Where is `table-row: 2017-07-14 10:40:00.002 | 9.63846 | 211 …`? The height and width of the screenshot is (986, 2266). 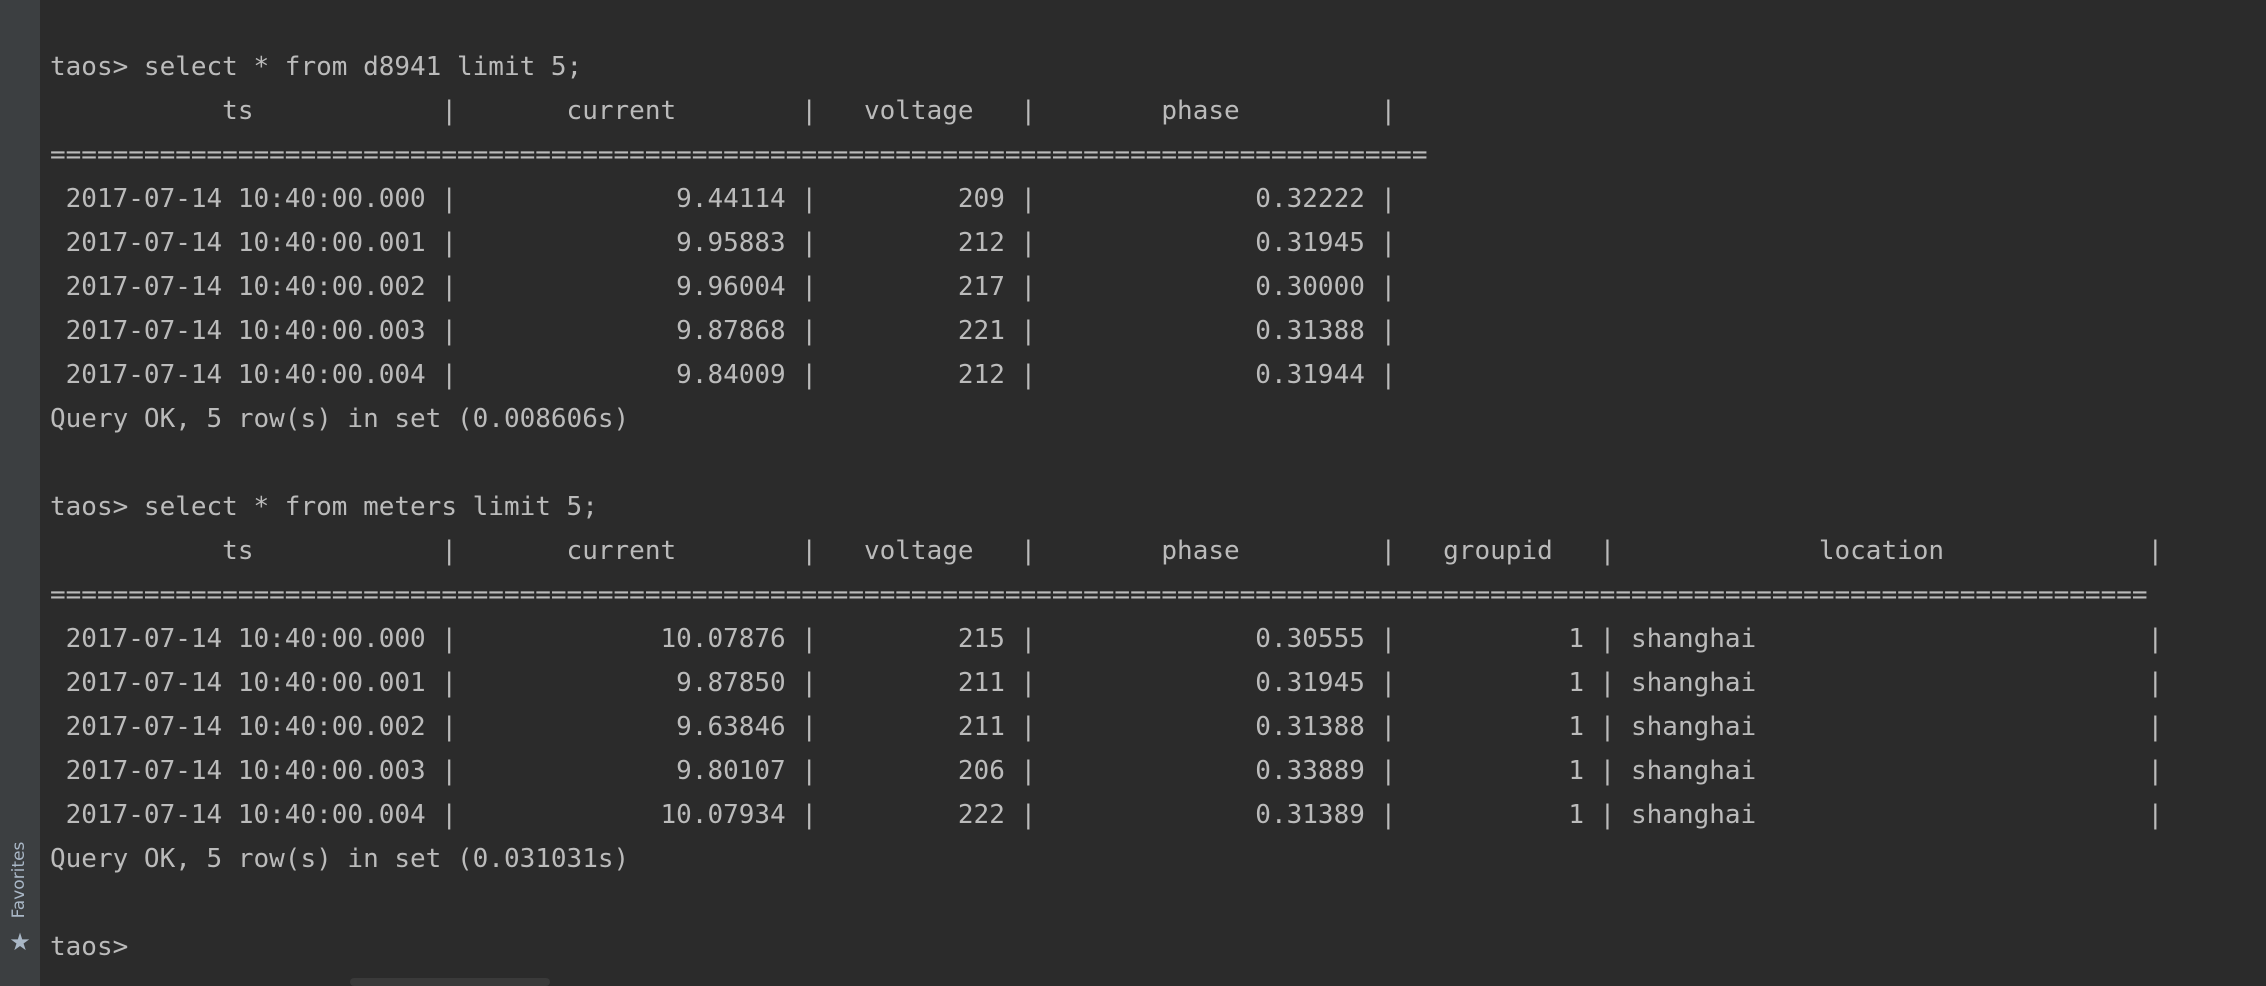
table-row: 2017-07-14 10:40:00.002 | 9.63846 | 211 … is located at coordinates (1107, 727).